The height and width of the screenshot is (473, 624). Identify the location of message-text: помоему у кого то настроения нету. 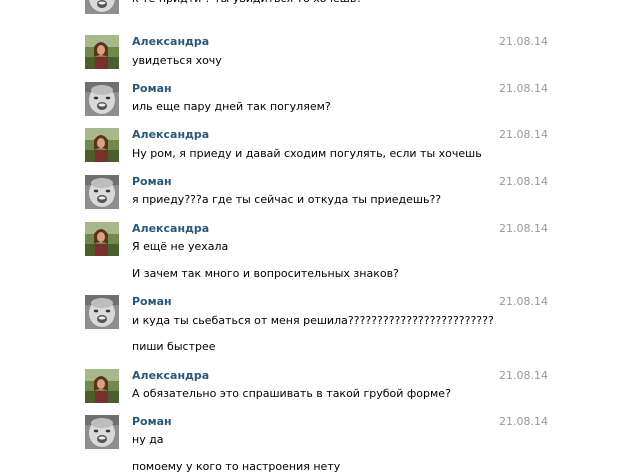
(236, 466).